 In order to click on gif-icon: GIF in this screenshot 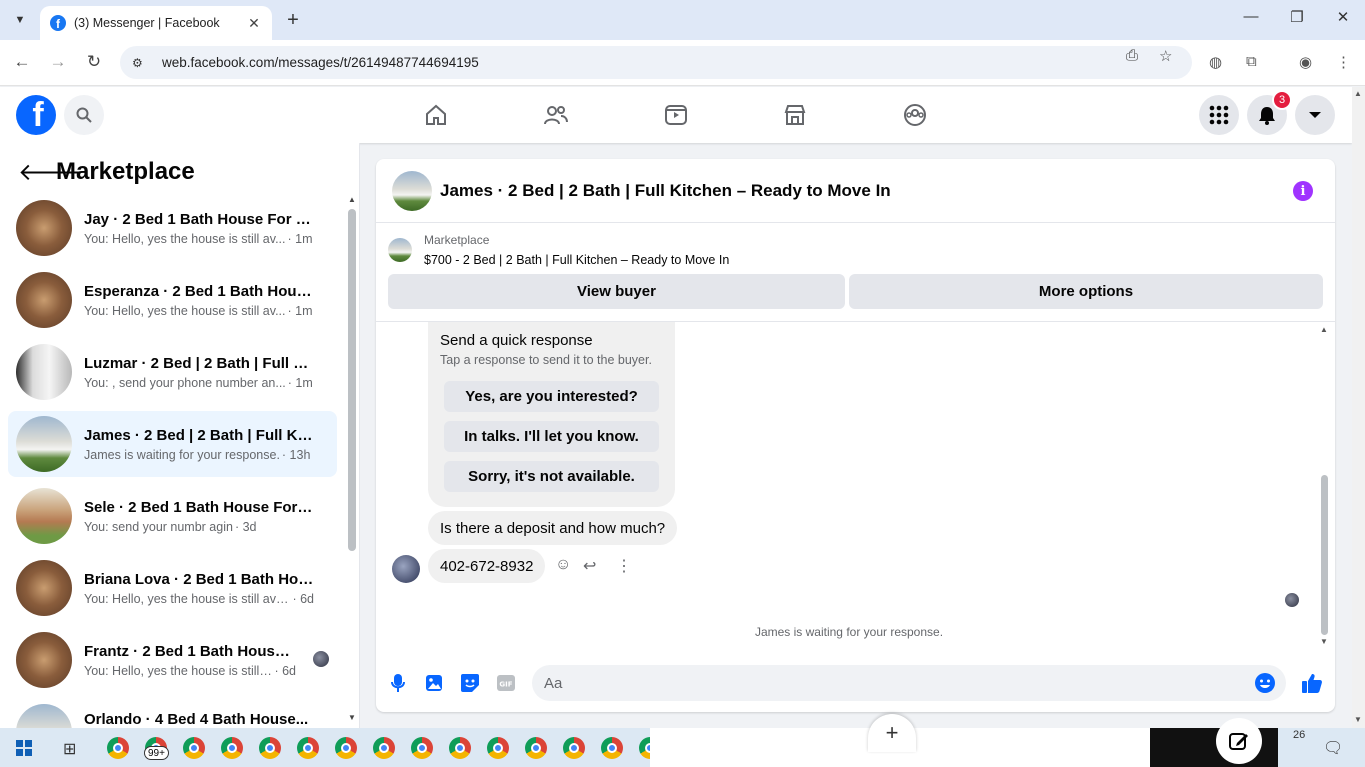, I will do `click(506, 683)`.